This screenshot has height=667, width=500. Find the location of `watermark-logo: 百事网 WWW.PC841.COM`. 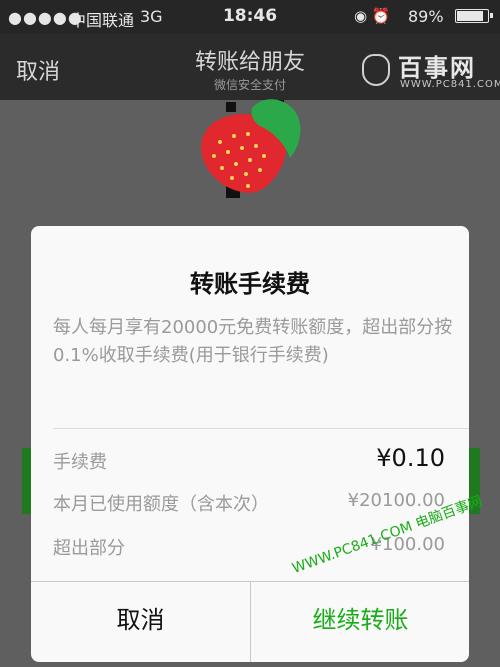

watermark-logo: 百事网 WWW.PC841.COM is located at coordinates (431, 71).